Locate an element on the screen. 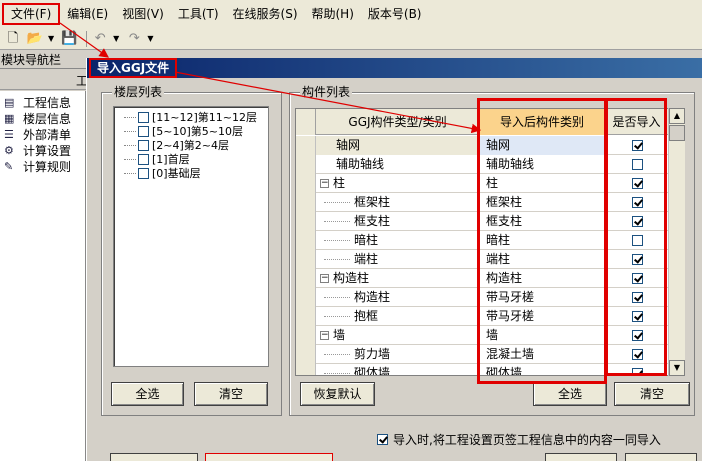 This screenshot has width=702, height=461. scroll-thumb is located at coordinates (677, 133).